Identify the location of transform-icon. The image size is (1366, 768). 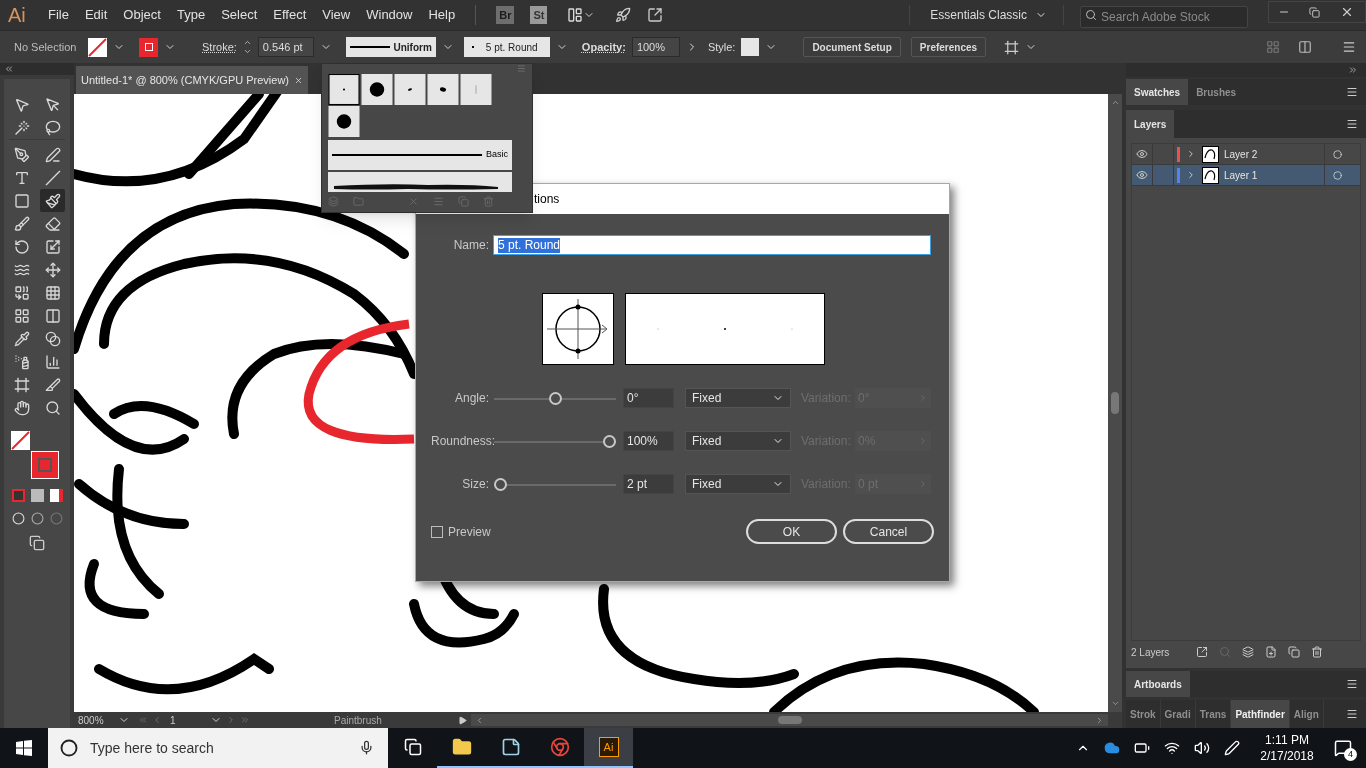
(1012, 47).